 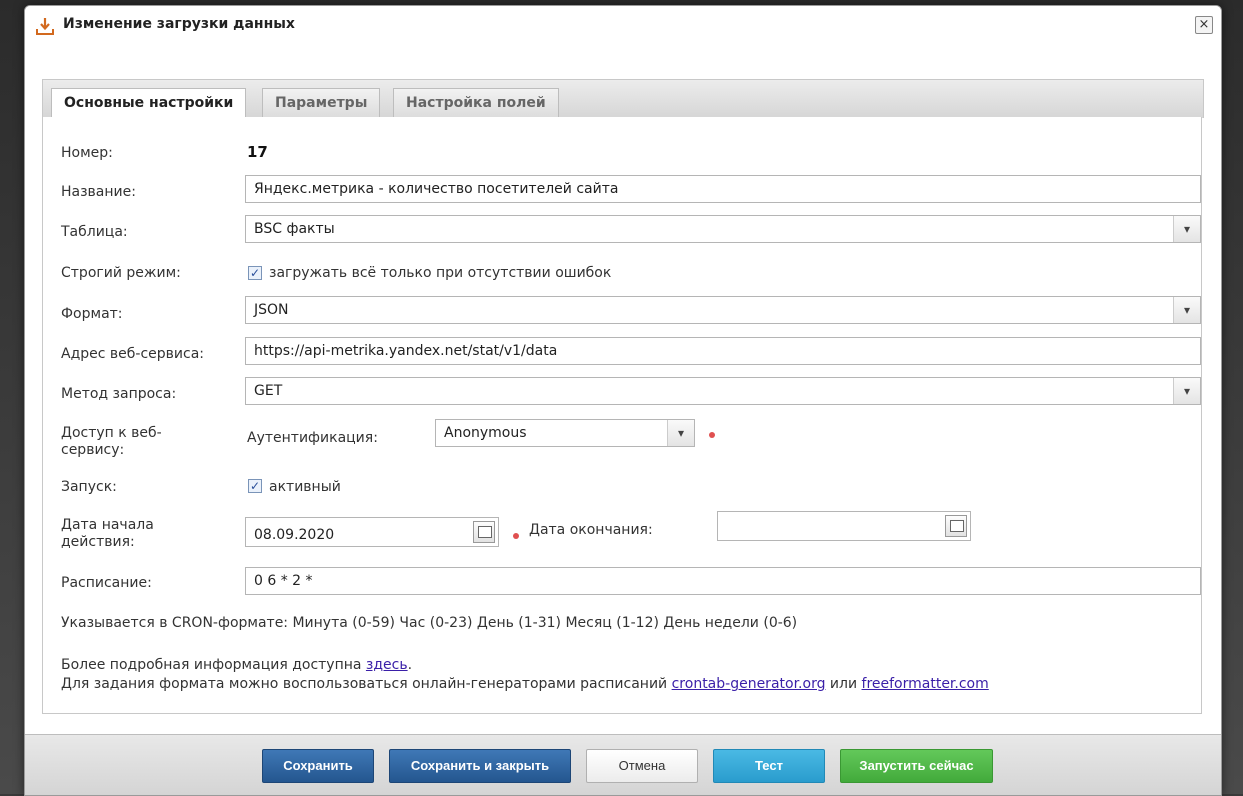 I want to click on table-label: Таблица:, so click(x=94, y=232).